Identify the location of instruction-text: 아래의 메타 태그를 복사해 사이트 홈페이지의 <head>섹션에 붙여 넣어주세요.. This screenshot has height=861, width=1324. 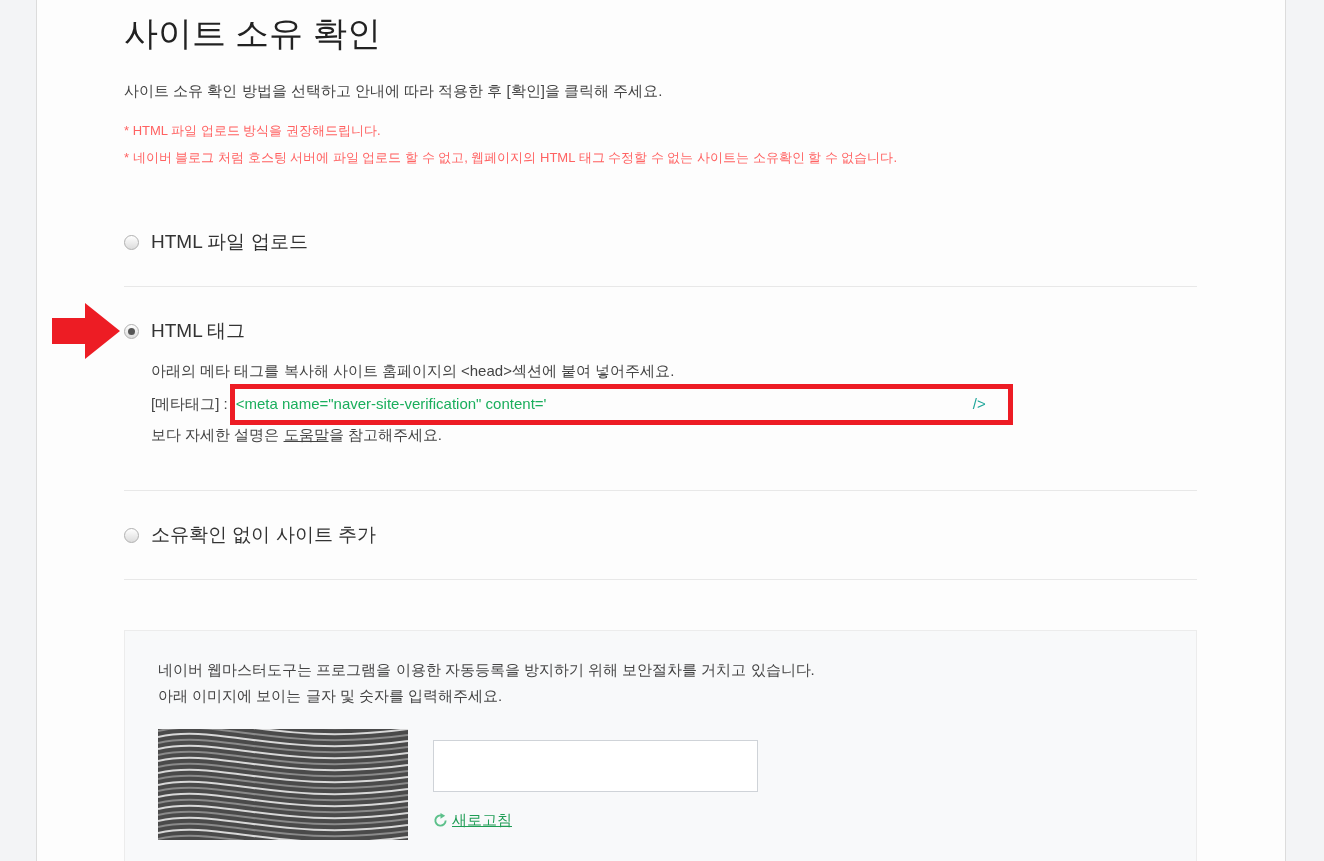
(413, 371).